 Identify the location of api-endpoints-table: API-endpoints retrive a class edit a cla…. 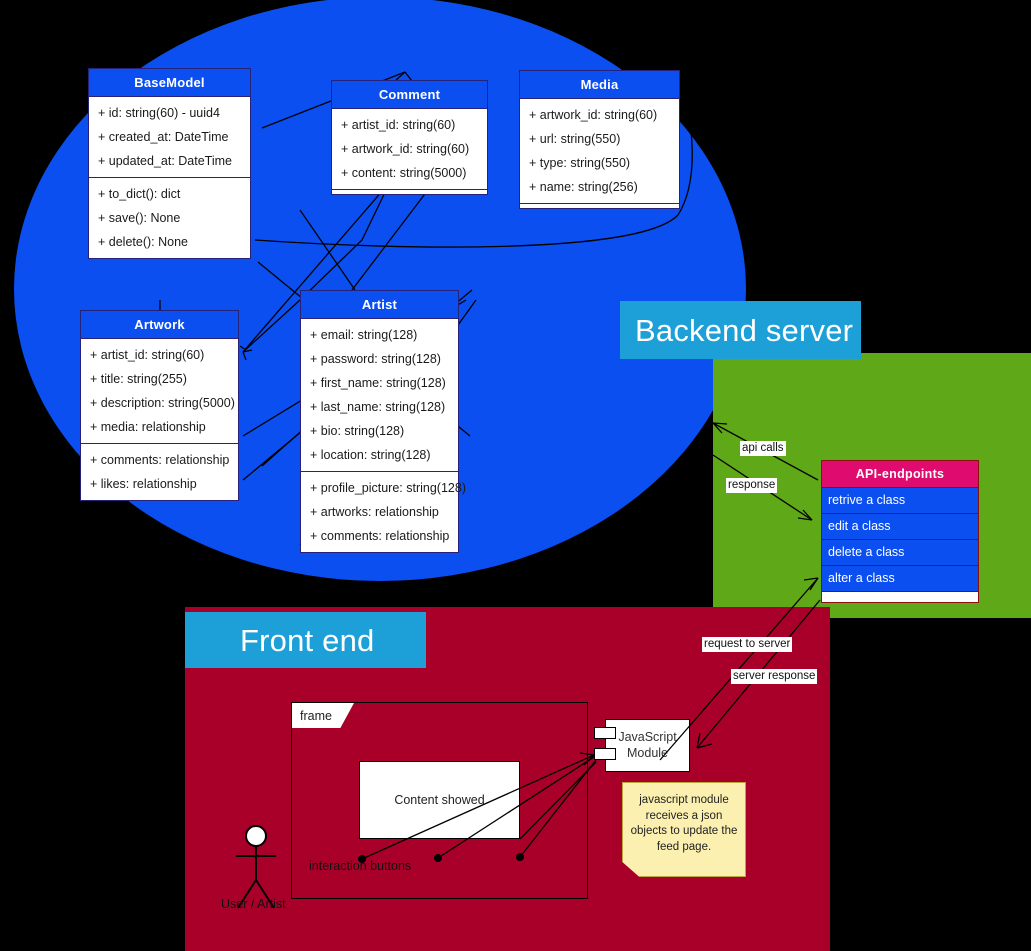
(900, 531).